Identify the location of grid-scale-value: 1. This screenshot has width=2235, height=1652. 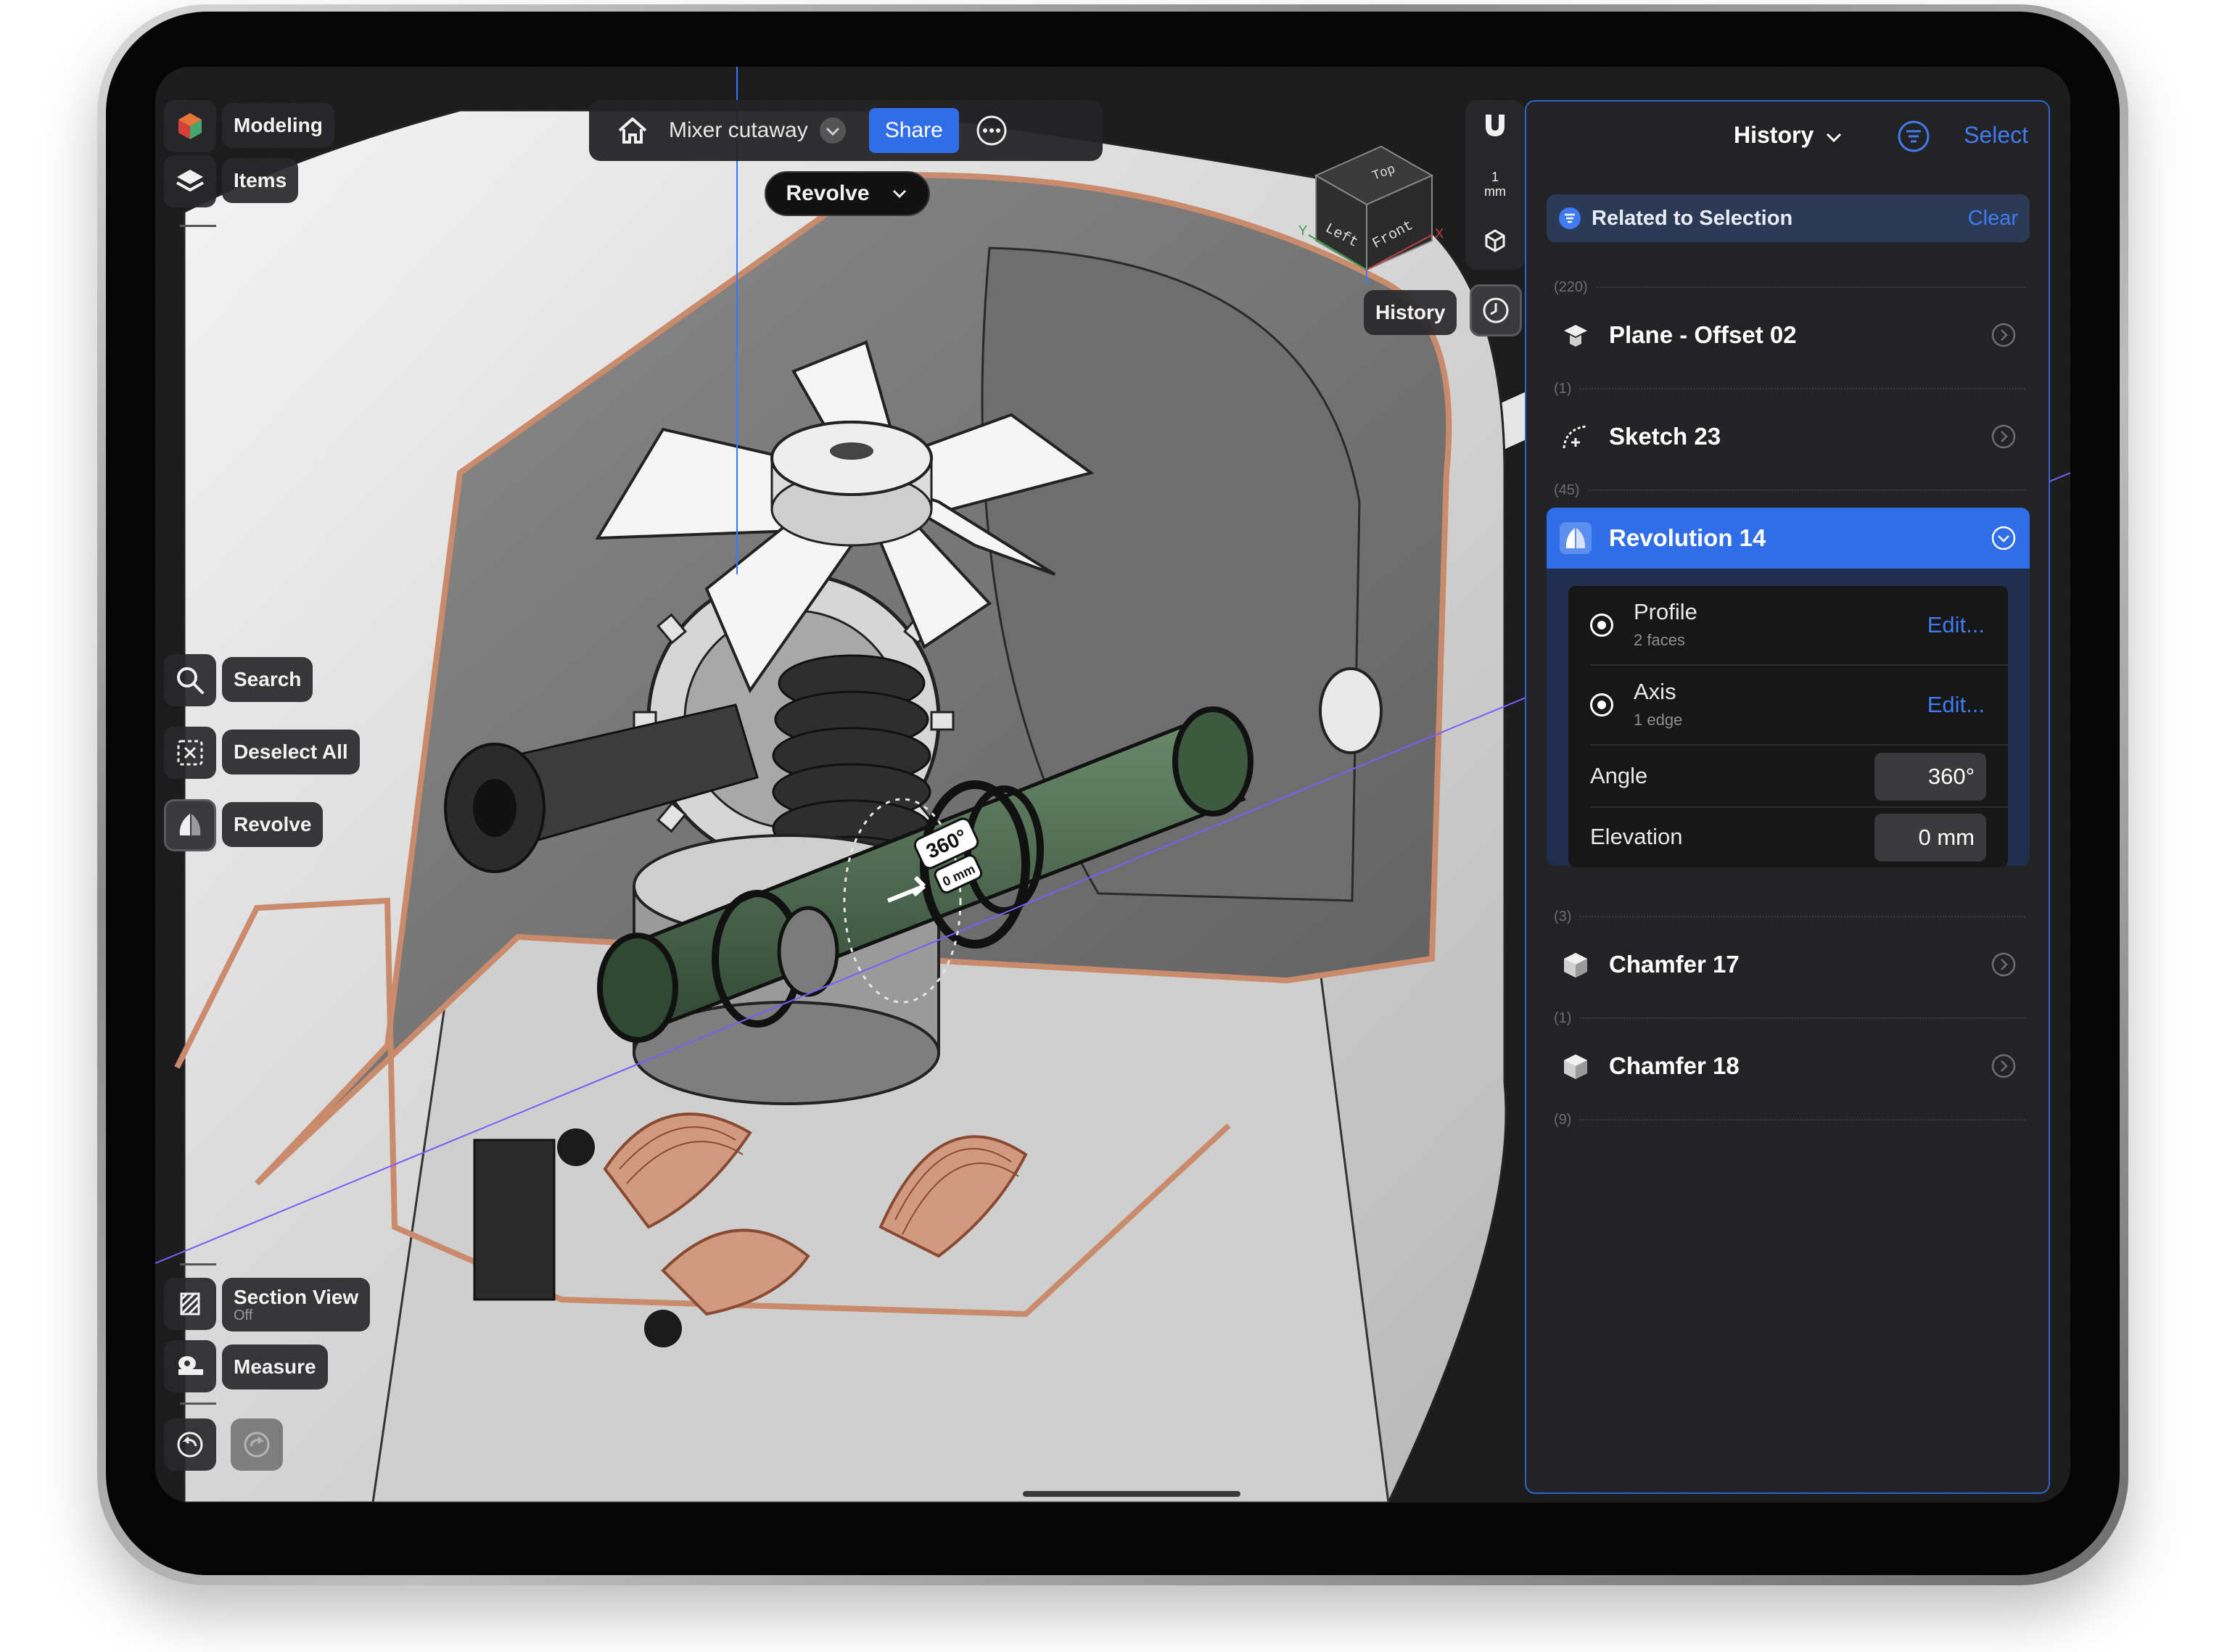
(1495, 177).